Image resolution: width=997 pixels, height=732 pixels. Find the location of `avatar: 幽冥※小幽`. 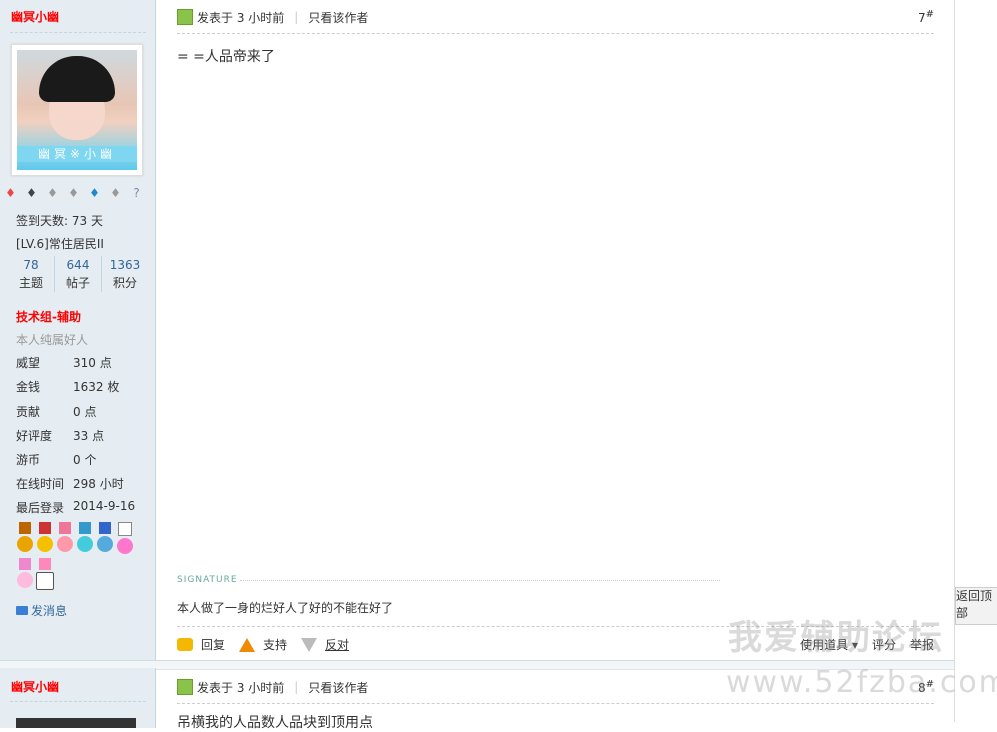

avatar: 幽冥※小幽 is located at coordinates (77, 110).